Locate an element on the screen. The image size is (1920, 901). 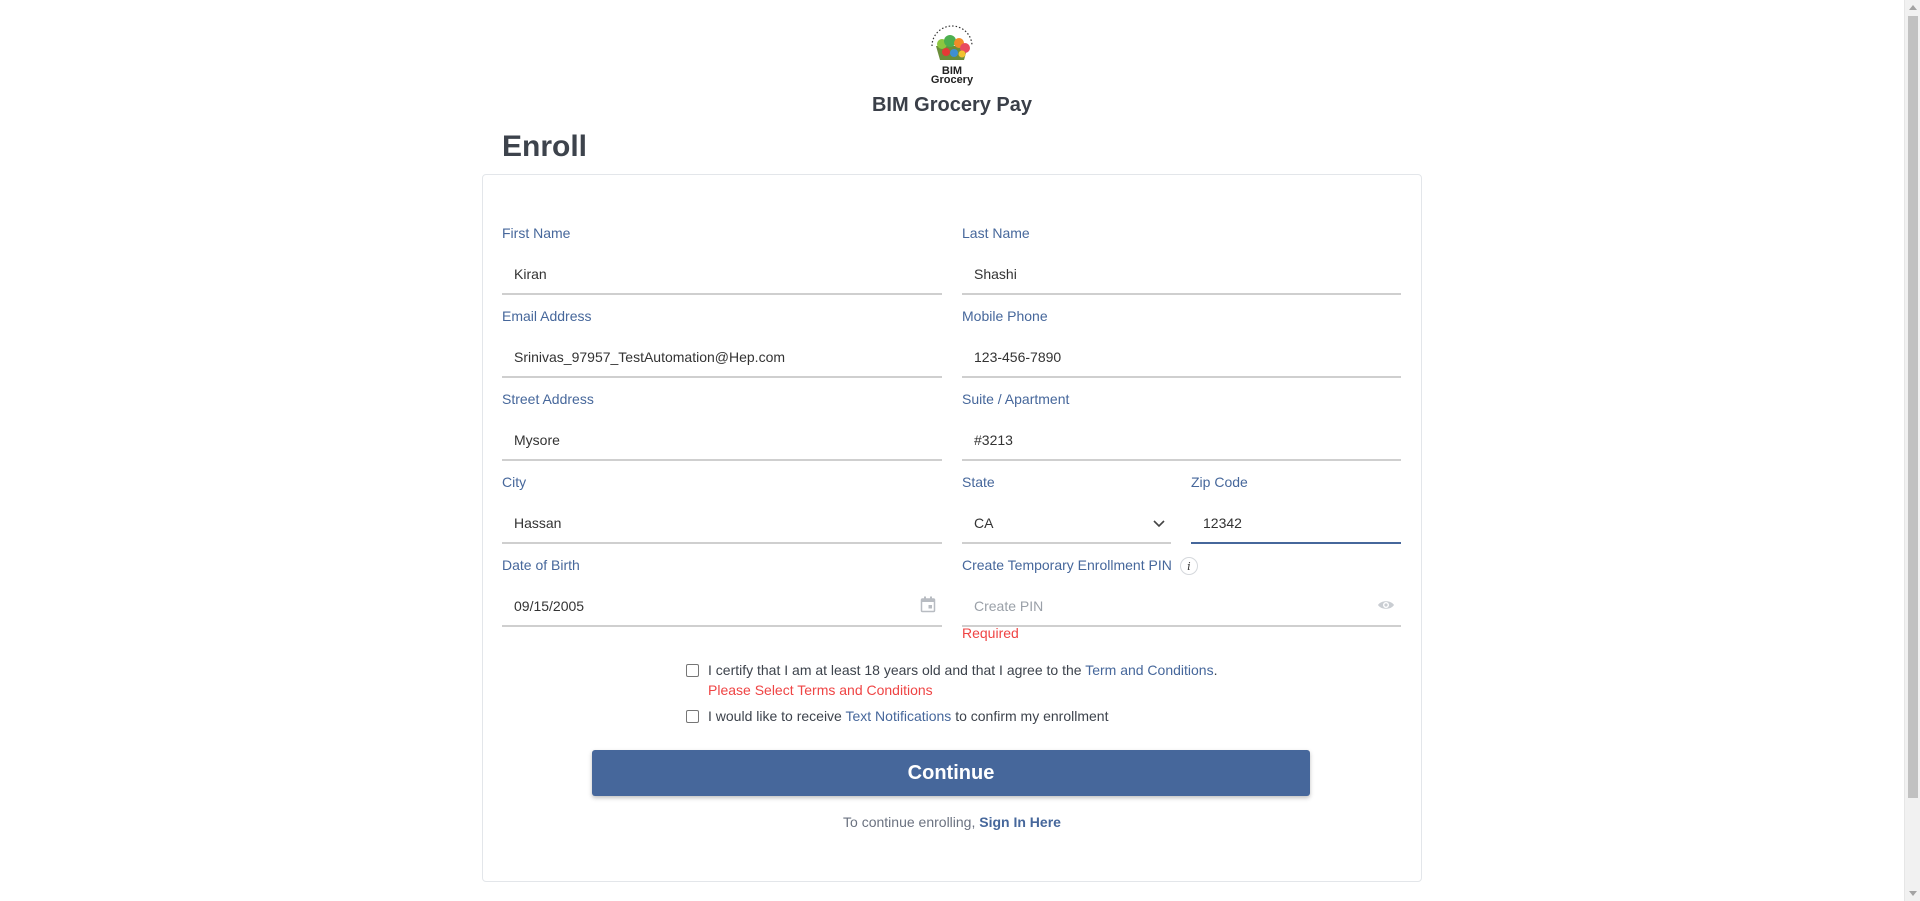
first-name-value: Kiran is located at coordinates (530, 274).